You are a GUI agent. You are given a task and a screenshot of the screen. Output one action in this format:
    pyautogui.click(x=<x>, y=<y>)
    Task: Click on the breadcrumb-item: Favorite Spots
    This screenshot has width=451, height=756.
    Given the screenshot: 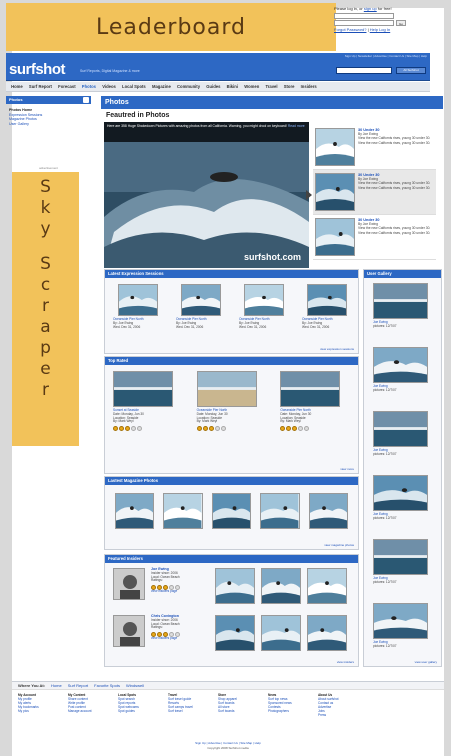 What is the action you would take?
    pyautogui.click(x=107, y=685)
    